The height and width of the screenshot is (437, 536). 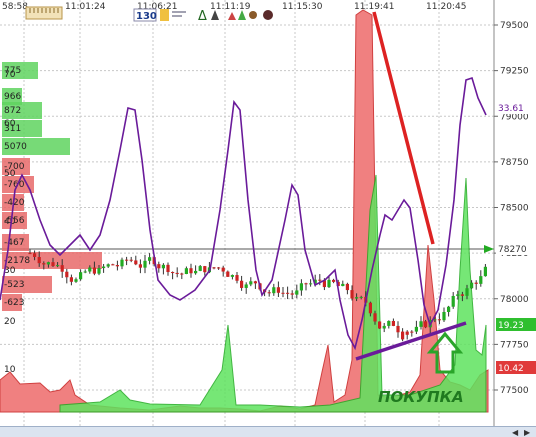 What do you see at coordinates (514, 300) in the screenshot?
I see `price-tick-label: 78000` at bounding box center [514, 300].